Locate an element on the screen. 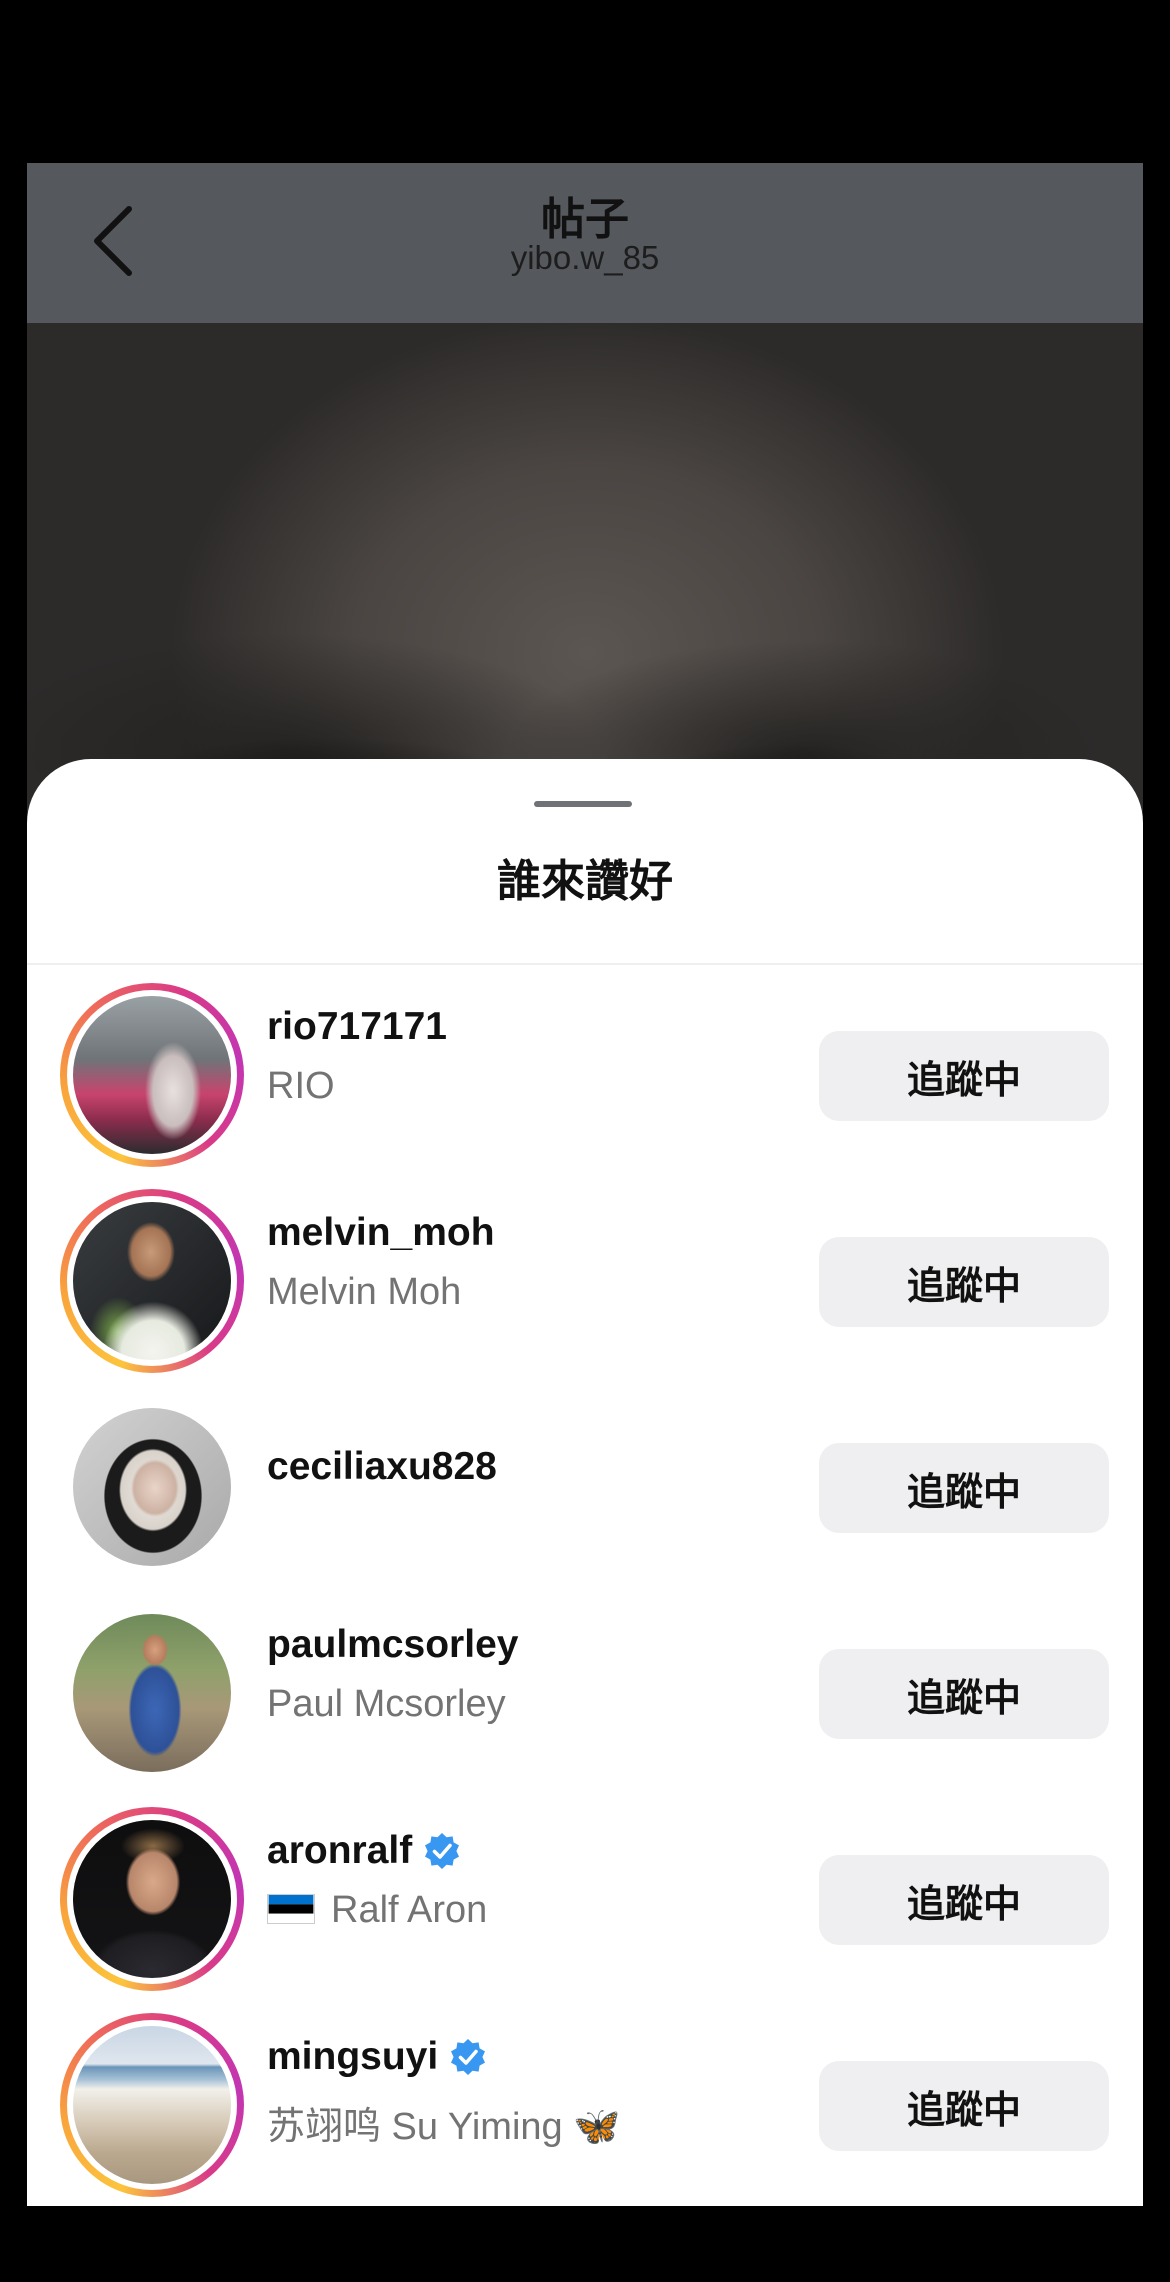 This screenshot has width=1170, height=2282. username: paulmcsorley is located at coordinates (392, 1645).